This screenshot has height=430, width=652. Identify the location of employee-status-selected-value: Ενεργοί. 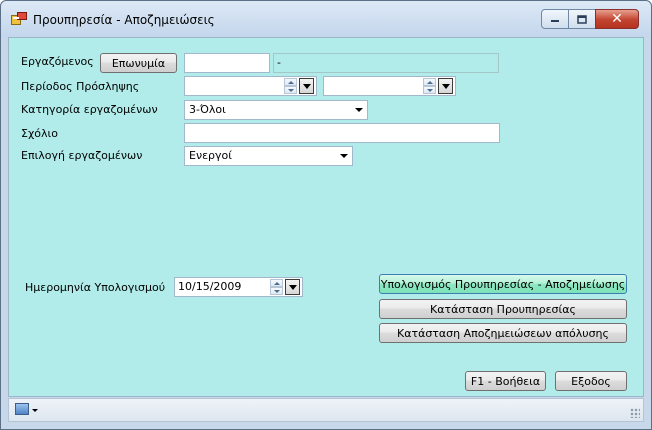
(210, 155).